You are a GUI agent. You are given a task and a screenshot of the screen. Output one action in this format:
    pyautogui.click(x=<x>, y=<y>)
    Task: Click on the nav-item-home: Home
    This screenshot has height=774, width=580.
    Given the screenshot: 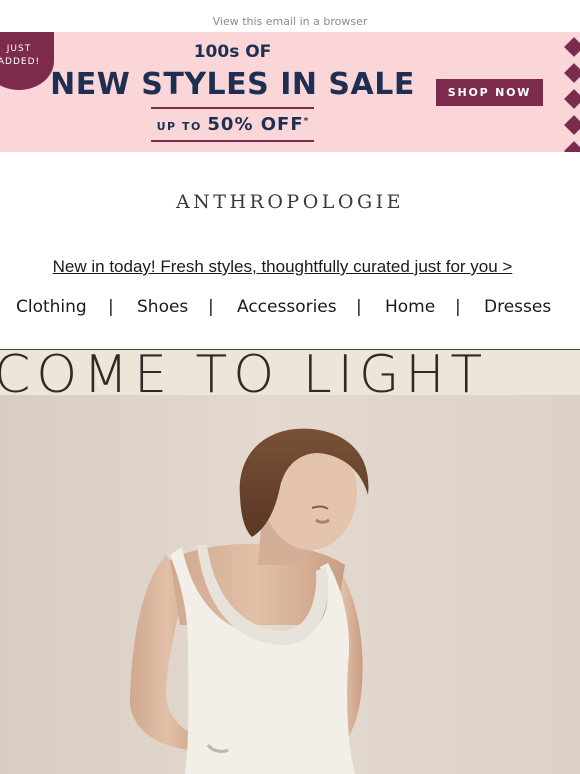 What is the action you would take?
    pyautogui.click(x=410, y=307)
    